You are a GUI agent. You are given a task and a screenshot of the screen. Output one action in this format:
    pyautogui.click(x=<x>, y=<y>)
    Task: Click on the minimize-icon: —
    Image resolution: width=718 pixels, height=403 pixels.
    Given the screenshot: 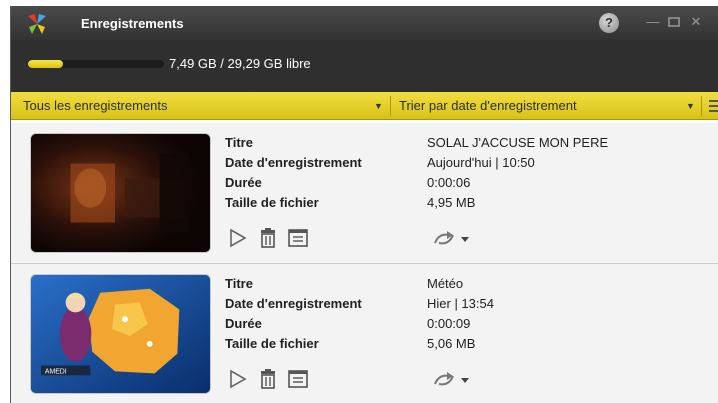 What is the action you would take?
    pyautogui.click(x=653, y=22)
    